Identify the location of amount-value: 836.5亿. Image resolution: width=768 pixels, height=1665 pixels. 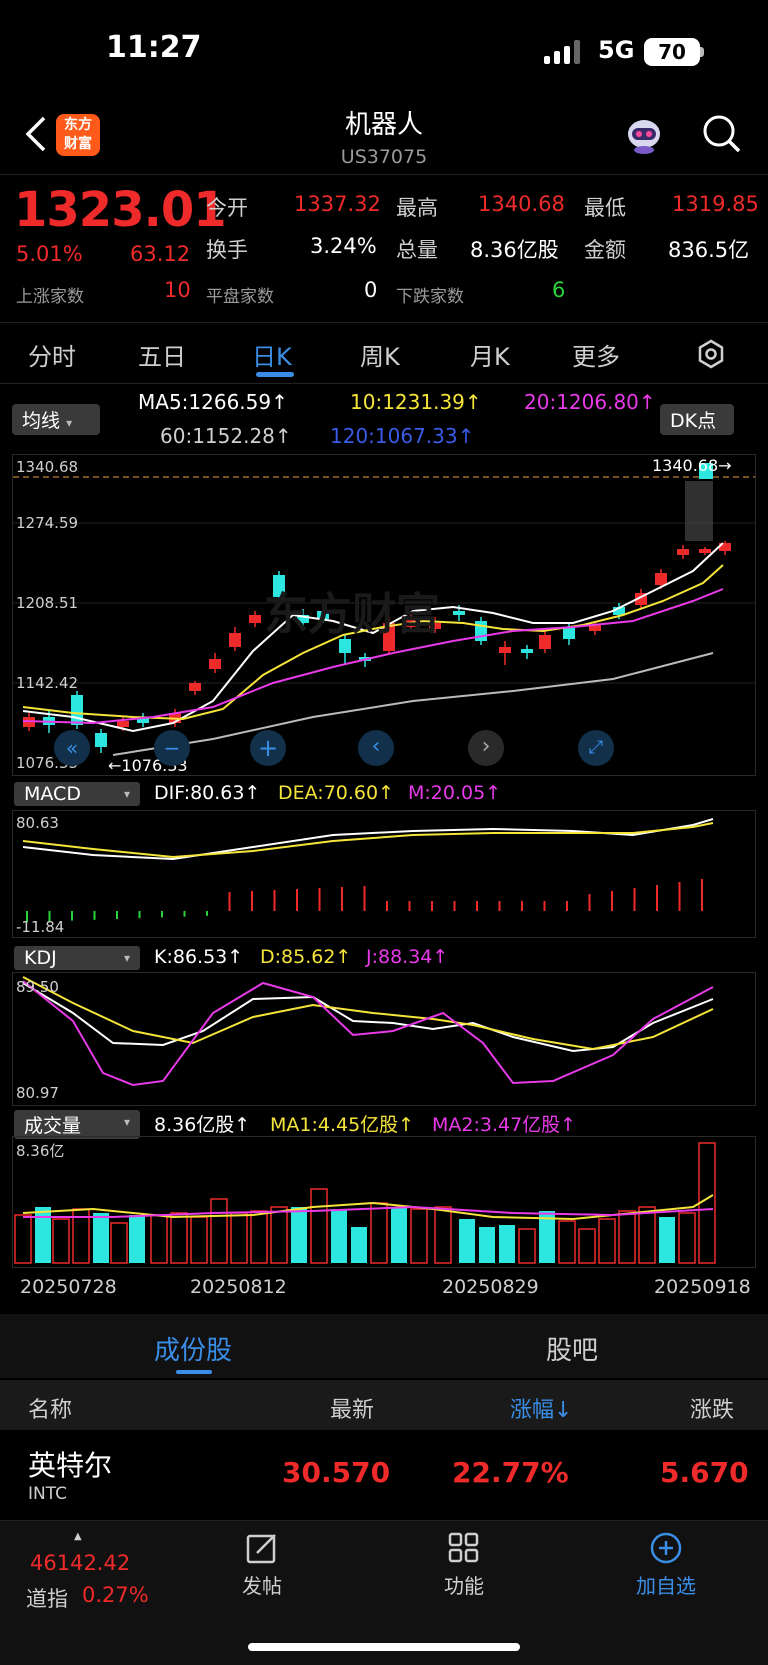
(709, 250).